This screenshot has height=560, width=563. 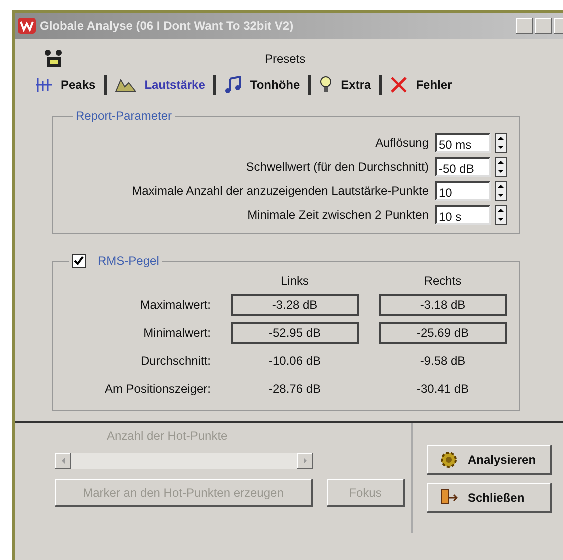 I want to click on mountain-icon, so click(x=125, y=85).